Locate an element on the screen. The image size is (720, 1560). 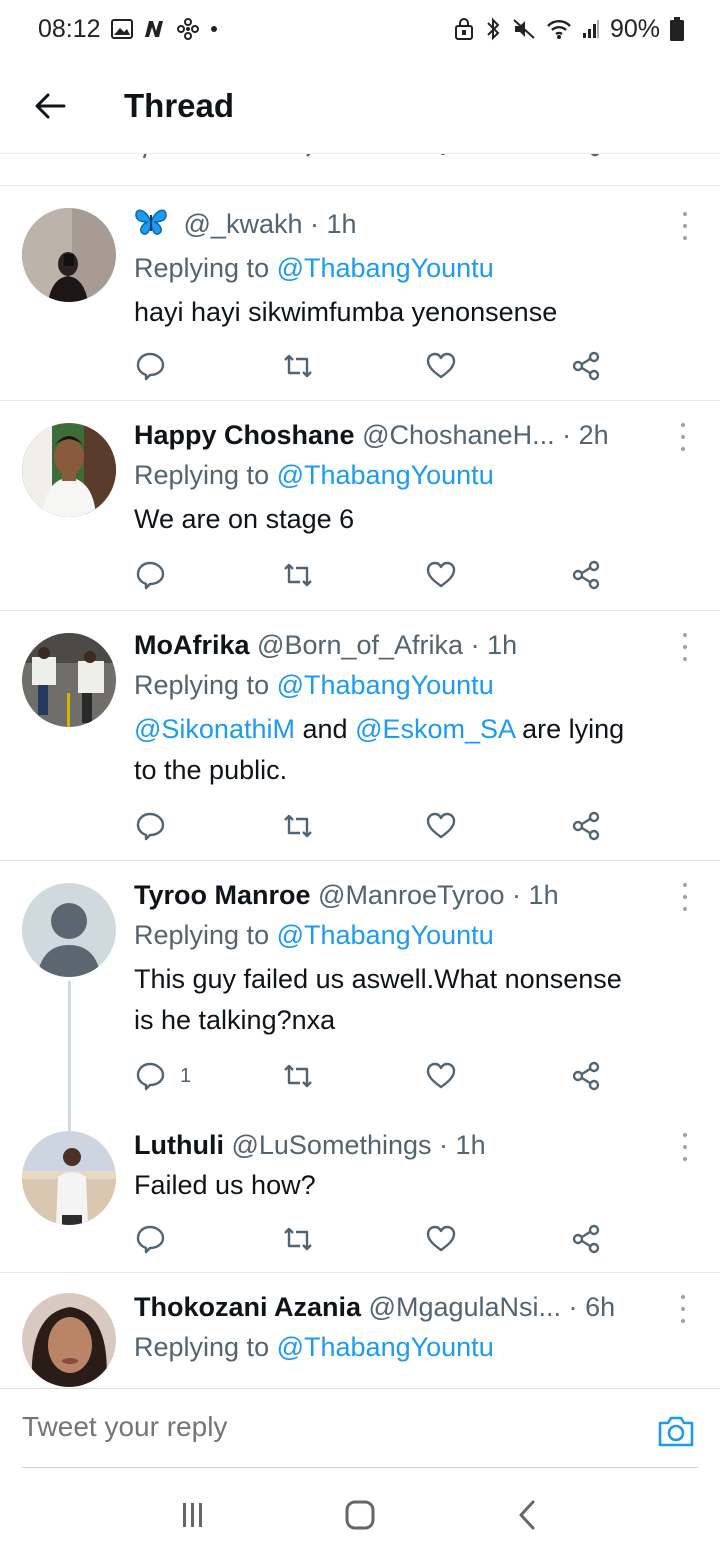
user-handle: @_kwakh is located at coordinates (243, 224).